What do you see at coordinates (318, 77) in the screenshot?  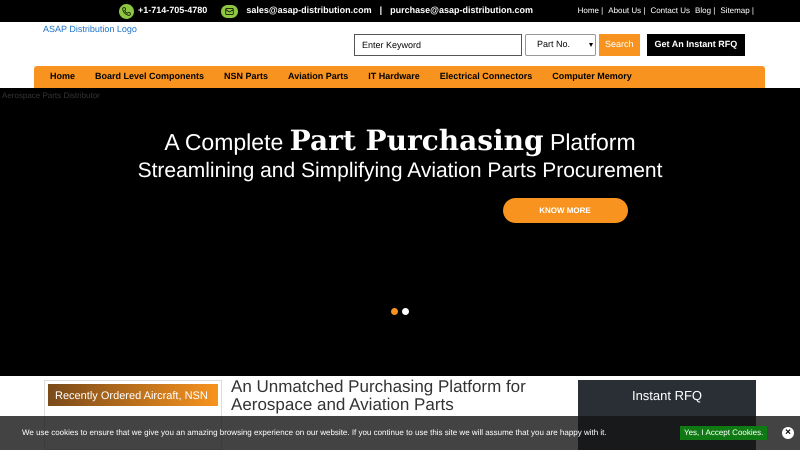 I see `nav-link: Aviation Parts` at bounding box center [318, 77].